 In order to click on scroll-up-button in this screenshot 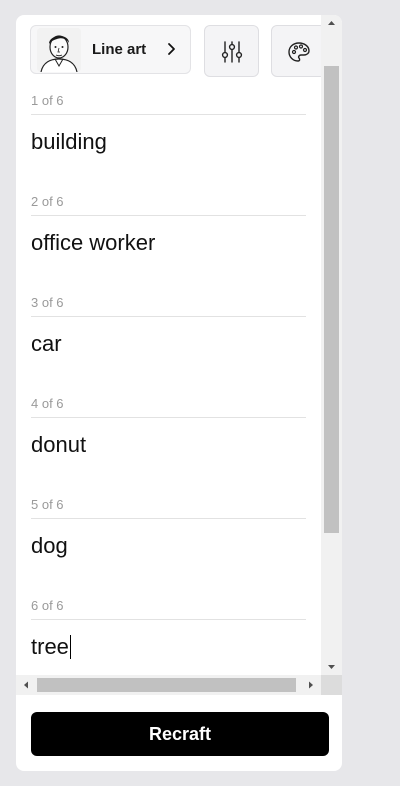, I will do `click(331, 23)`.